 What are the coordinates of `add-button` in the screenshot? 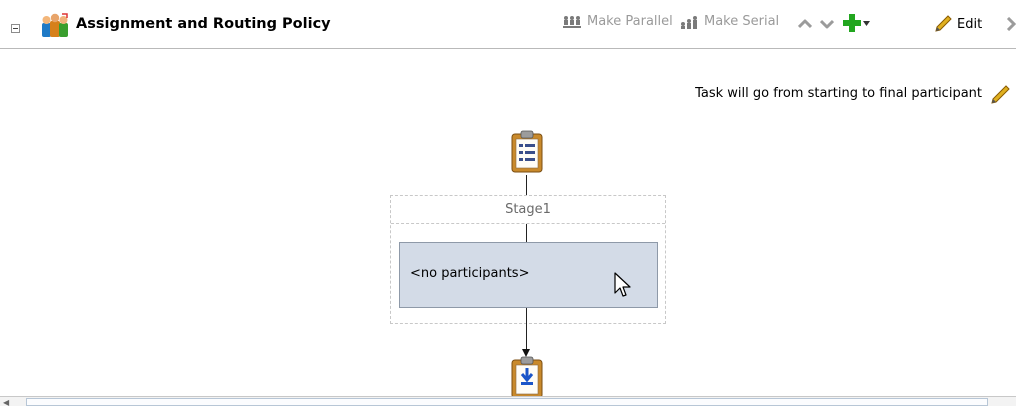 It's located at (857, 23).